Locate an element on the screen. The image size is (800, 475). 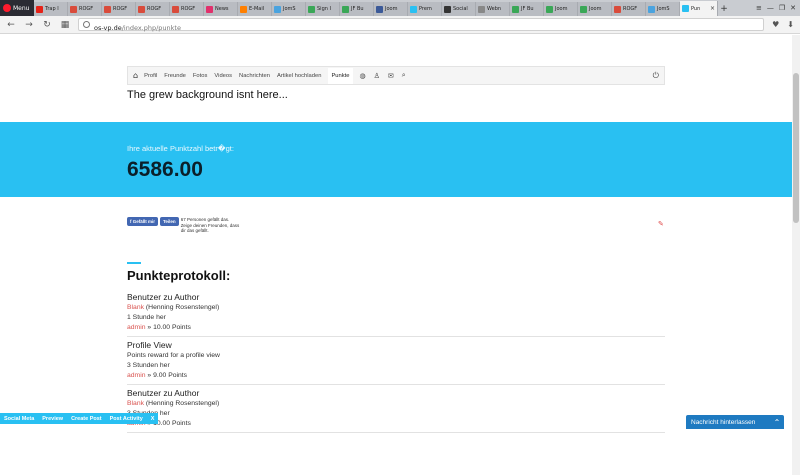
tab-7: JomS is located at coordinates (289, 9).